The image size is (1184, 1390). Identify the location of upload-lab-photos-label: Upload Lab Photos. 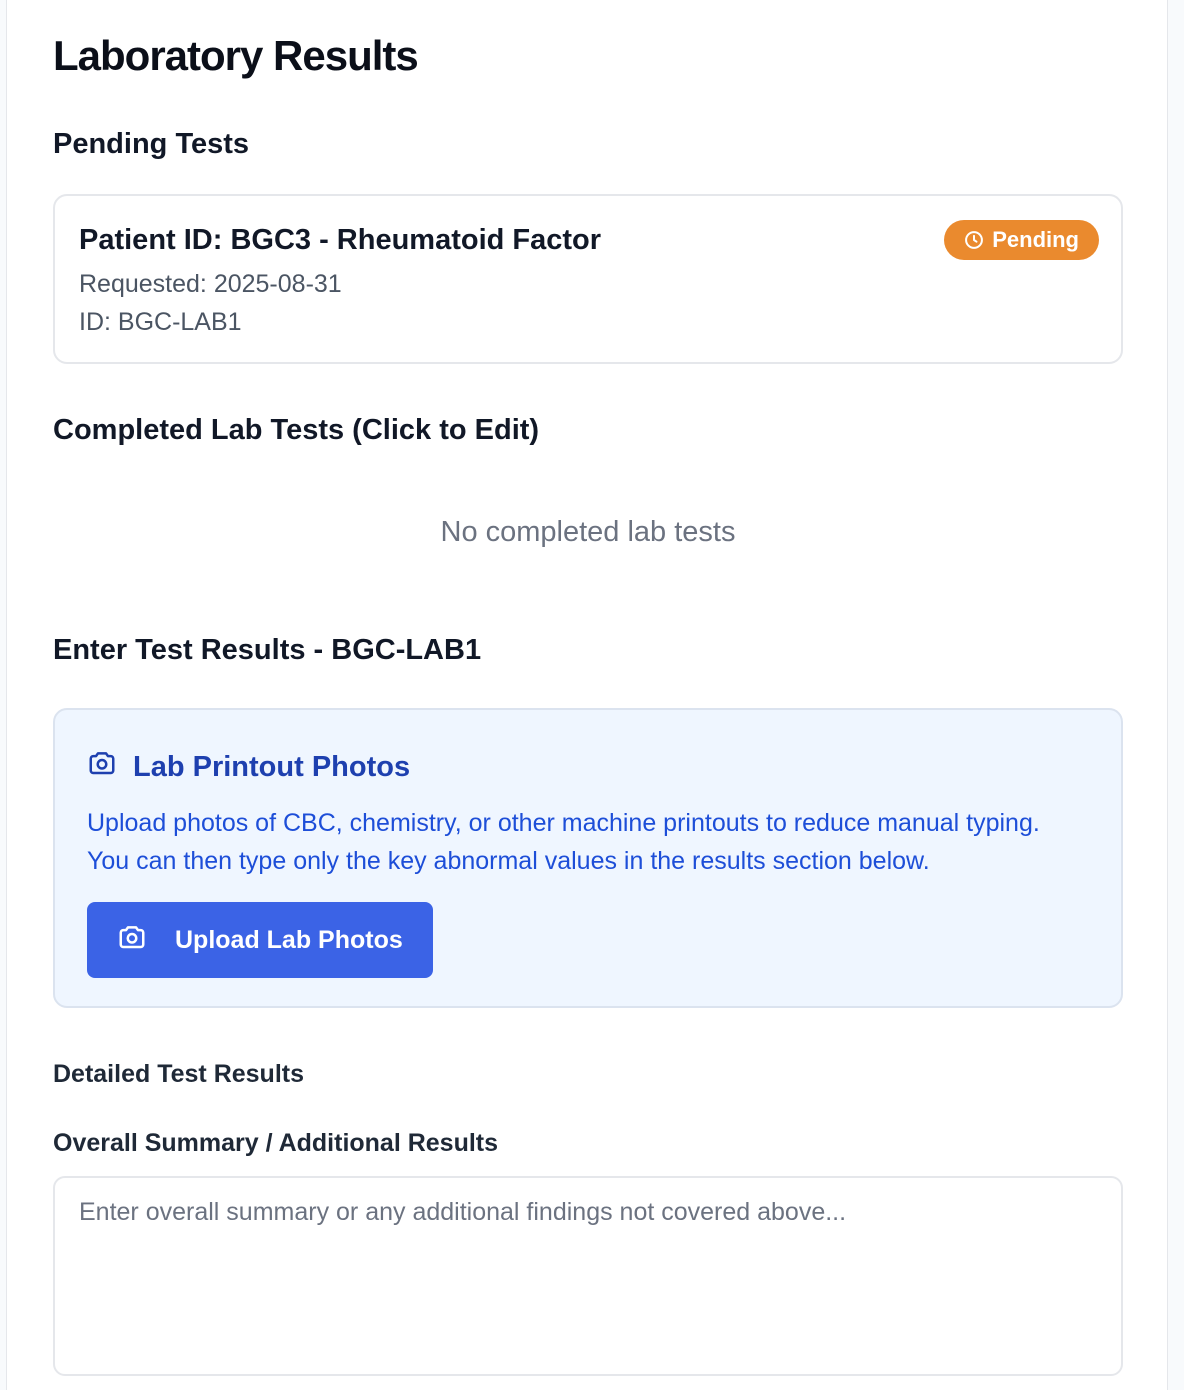
(289, 939).